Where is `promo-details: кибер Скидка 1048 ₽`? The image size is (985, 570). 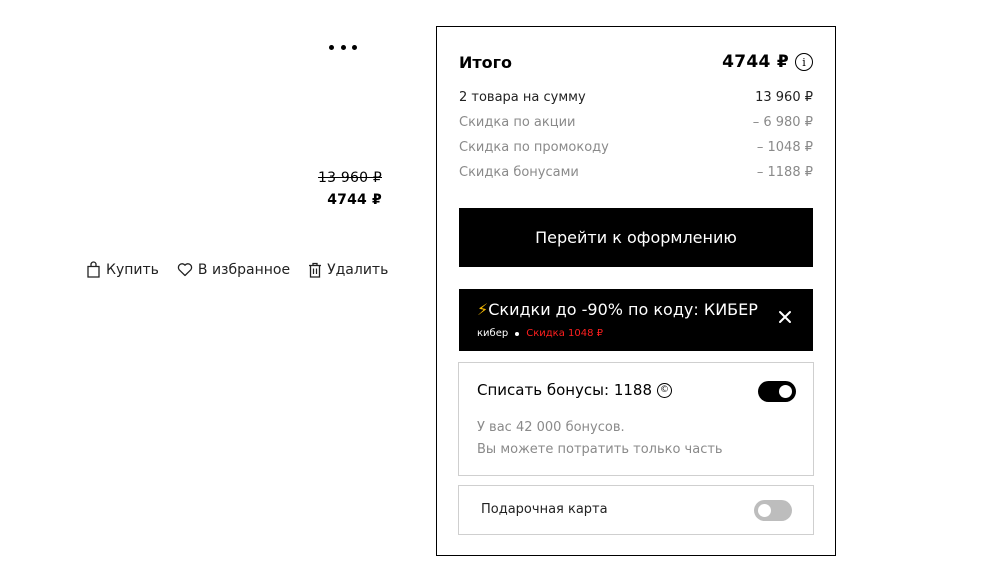 promo-details: кибер Скидка 1048 ₽ is located at coordinates (540, 333).